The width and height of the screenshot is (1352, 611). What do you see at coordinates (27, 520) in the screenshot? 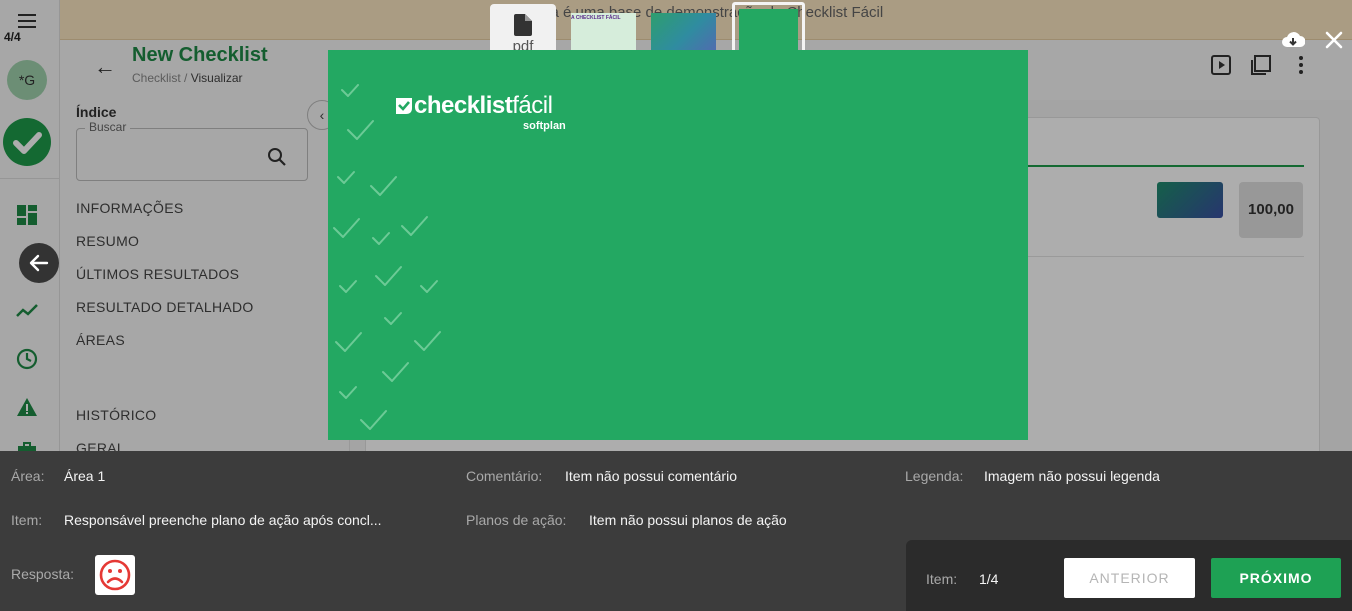
I see `item-label: Item:` at bounding box center [27, 520].